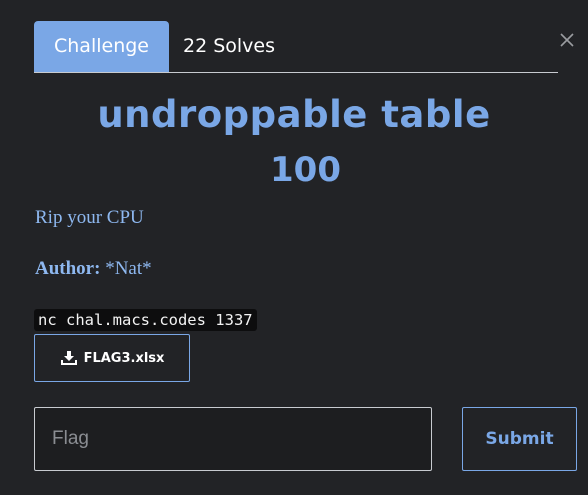 This screenshot has width=588, height=495. Describe the element at coordinates (89, 217) in the screenshot. I see `challenge-description: Rip your CPU` at that location.